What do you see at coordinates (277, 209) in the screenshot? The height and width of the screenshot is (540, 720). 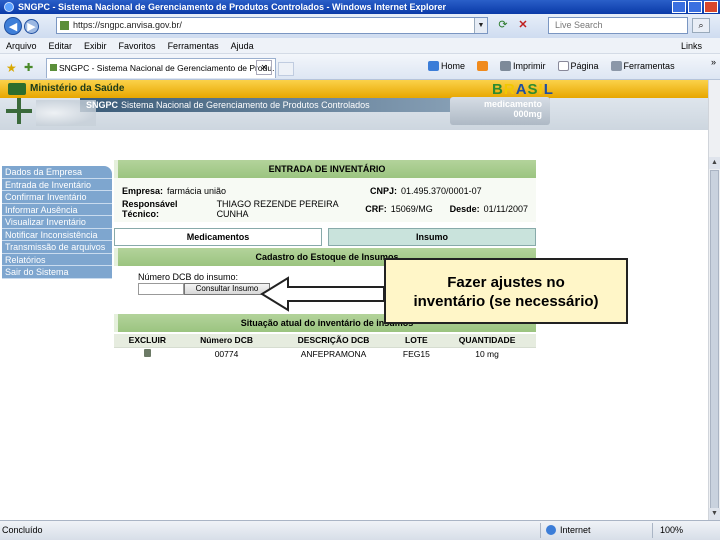 I see `resp-value: THIAGO REZENDE PEREIRA CUNHA` at bounding box center [277, 209].